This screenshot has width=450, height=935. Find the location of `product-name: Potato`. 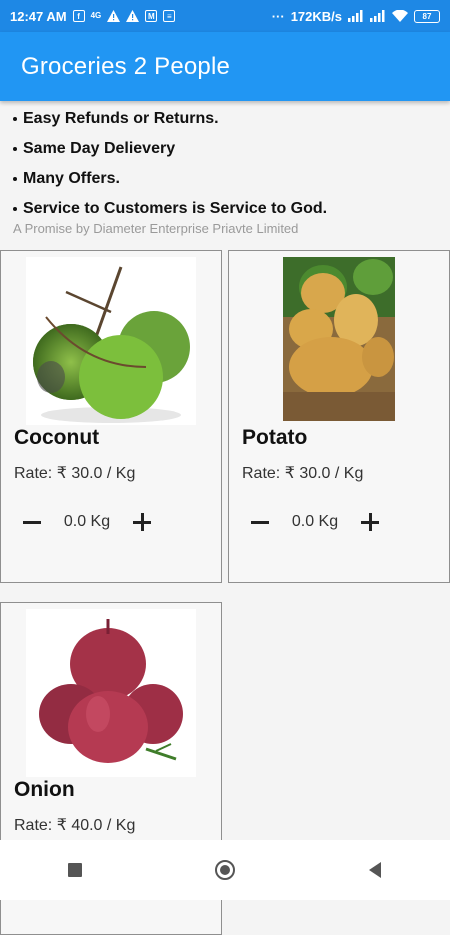

product-name: Potato is located at coordinates (275, 437).